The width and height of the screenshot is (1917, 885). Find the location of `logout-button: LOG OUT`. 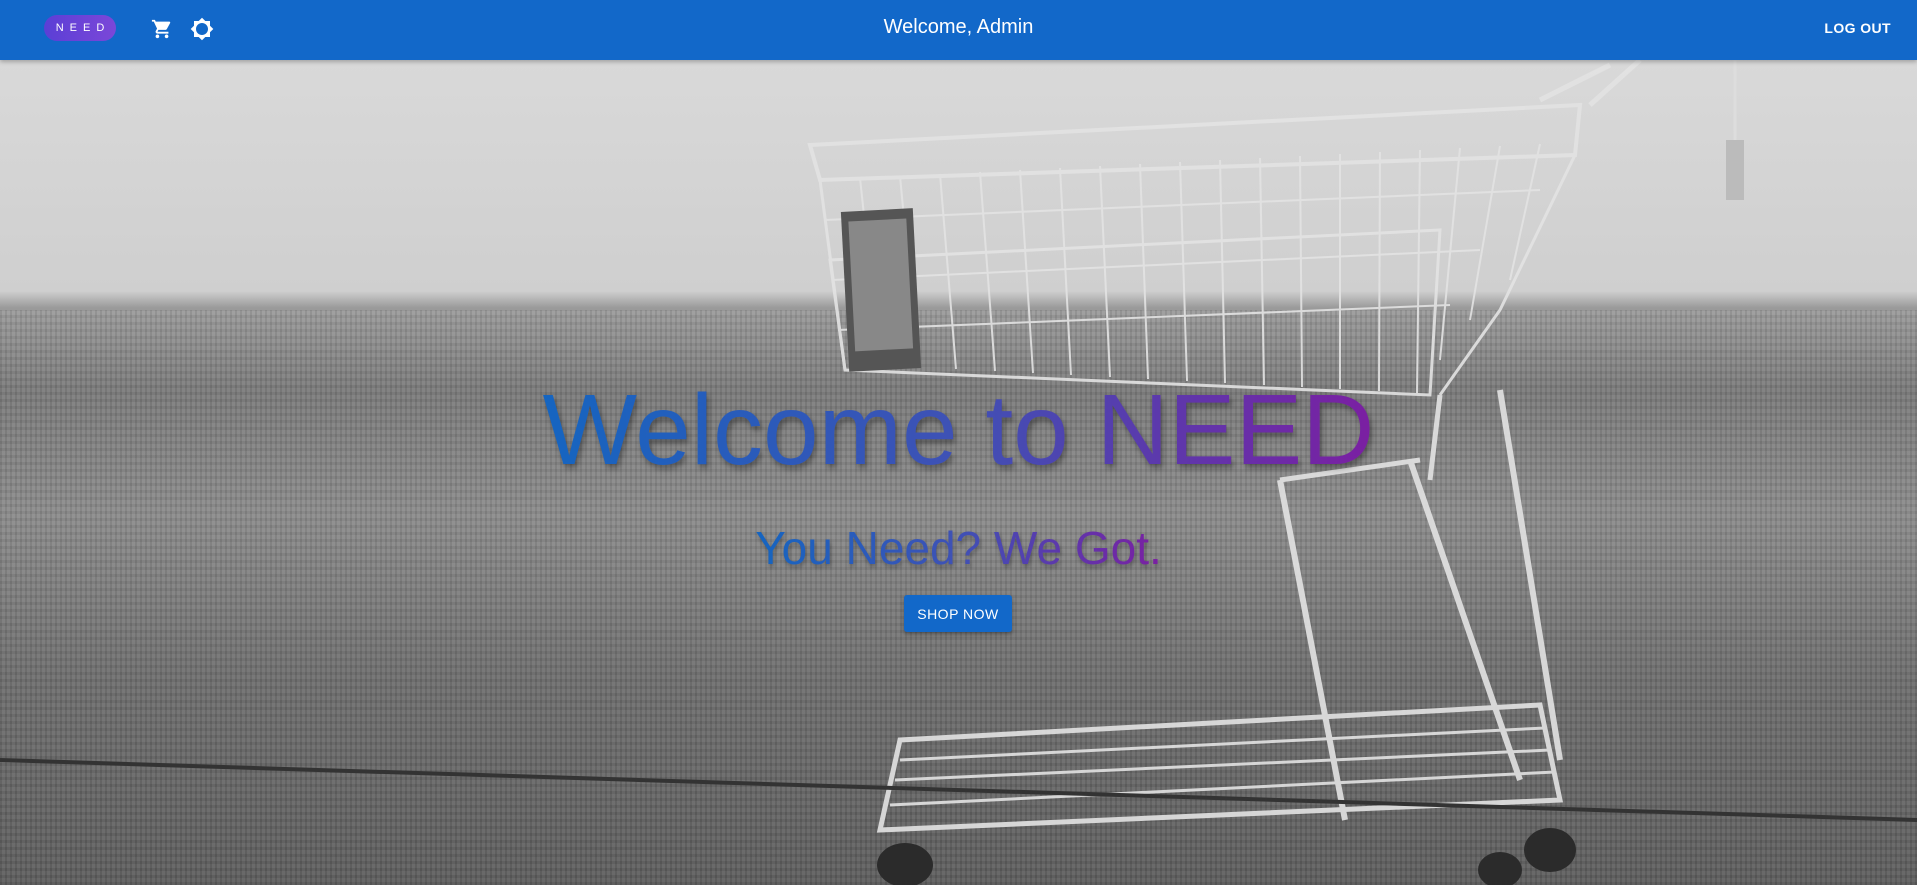

logout-button: LOG OUT is located at coordinates (1857, 28).